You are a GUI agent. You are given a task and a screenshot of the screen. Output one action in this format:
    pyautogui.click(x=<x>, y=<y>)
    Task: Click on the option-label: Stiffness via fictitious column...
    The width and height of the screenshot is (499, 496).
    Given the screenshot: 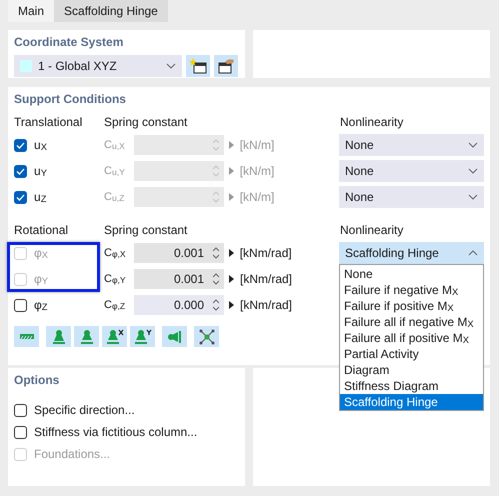 What is the action you would take?
    pyautogui.click(x=116, y=432)
    